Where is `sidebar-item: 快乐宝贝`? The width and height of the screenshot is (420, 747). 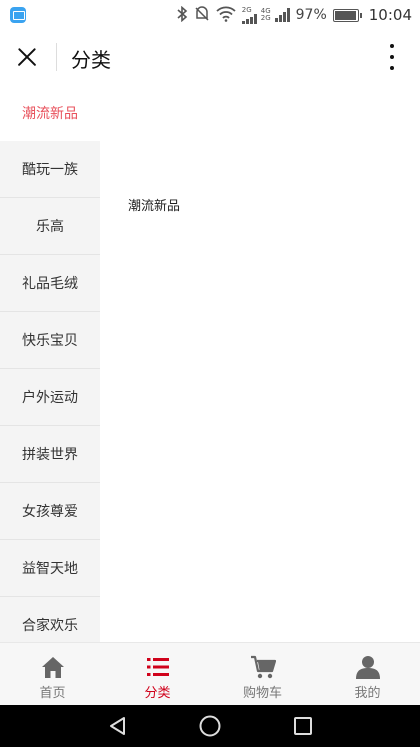
sidebar-item: 快乐宝贝 is located at coordinates (50, 340).